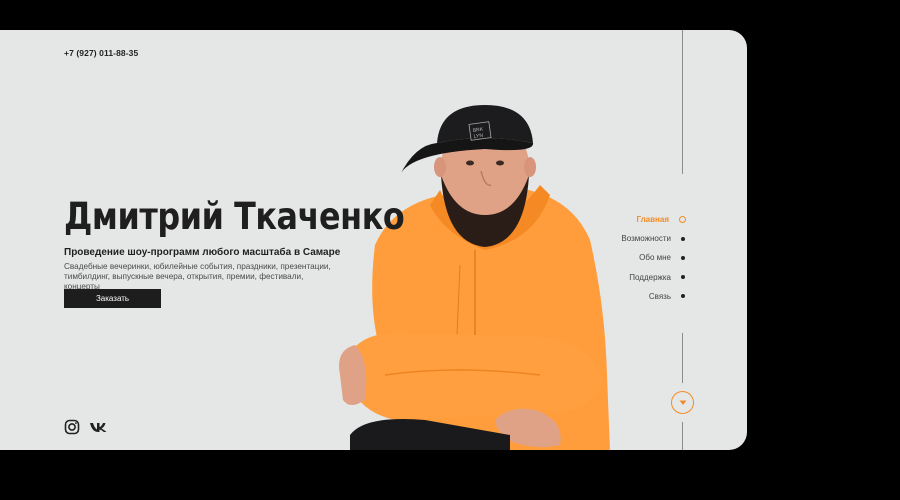 Image resolution: width=900 pixels, height=500 pixels. What do you see at coordinates (234, 216) in the screenshot?
I see `page-title: Дмитрий Ткаченко` at bounding box center [234, 216].